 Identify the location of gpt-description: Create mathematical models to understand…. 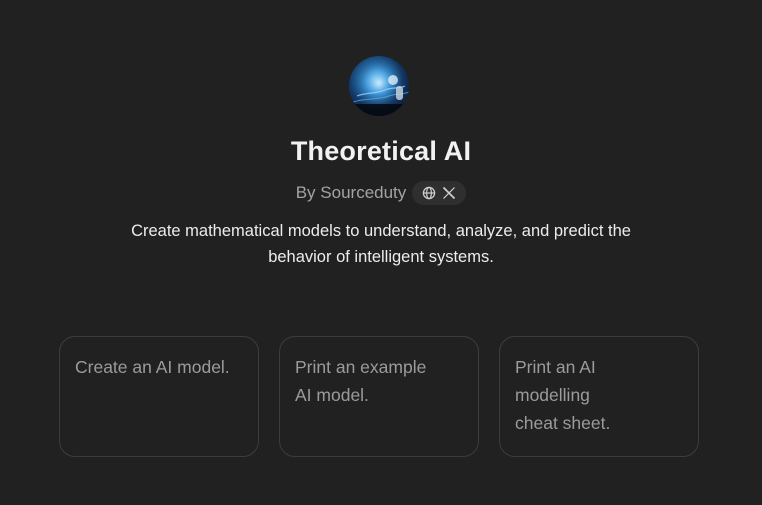
(381, 244).